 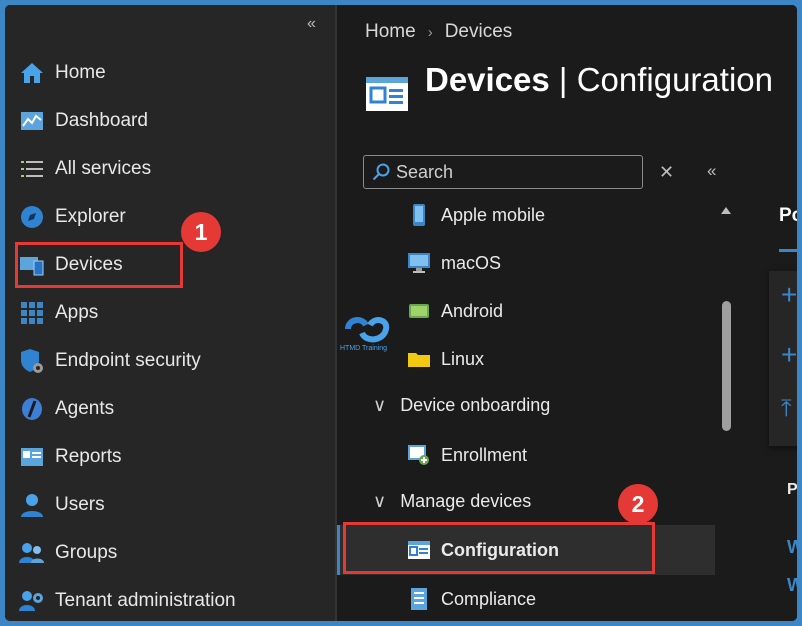 I want to click on nav-item-users: Users, so click(x=169, y=505).